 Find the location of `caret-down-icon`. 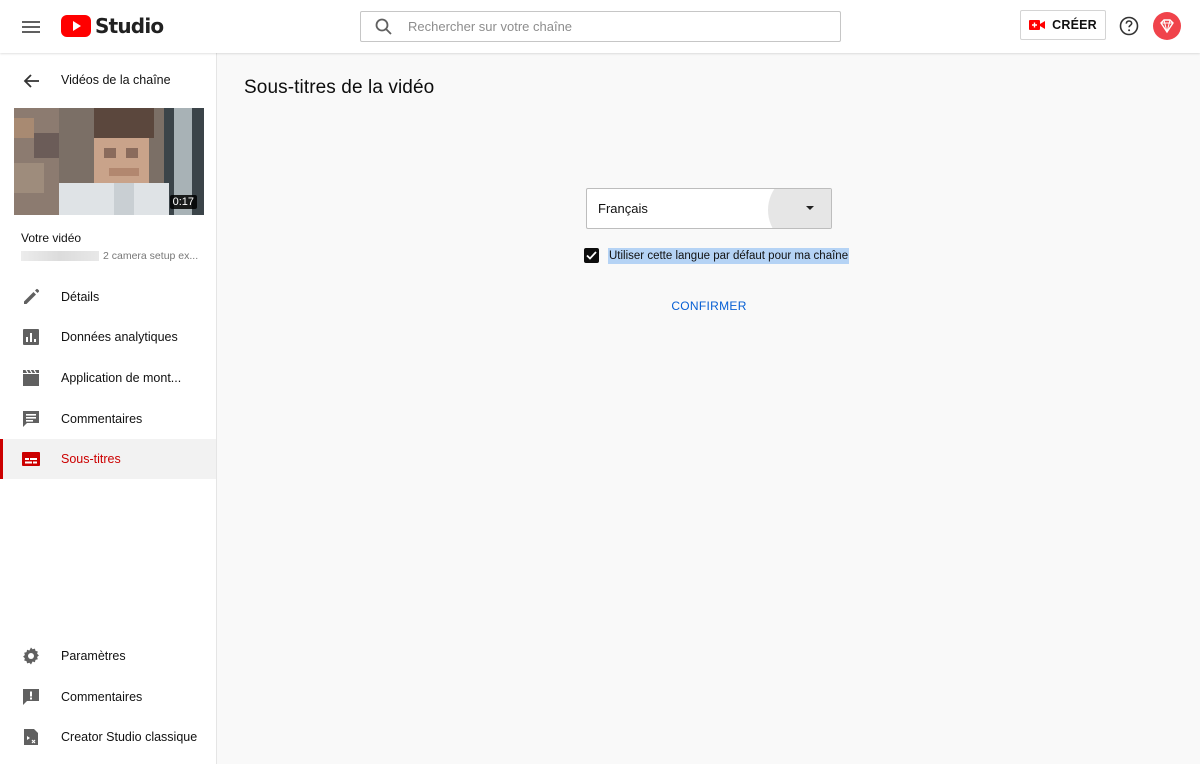

caret-down-icon is located at coordinates (810, 208).